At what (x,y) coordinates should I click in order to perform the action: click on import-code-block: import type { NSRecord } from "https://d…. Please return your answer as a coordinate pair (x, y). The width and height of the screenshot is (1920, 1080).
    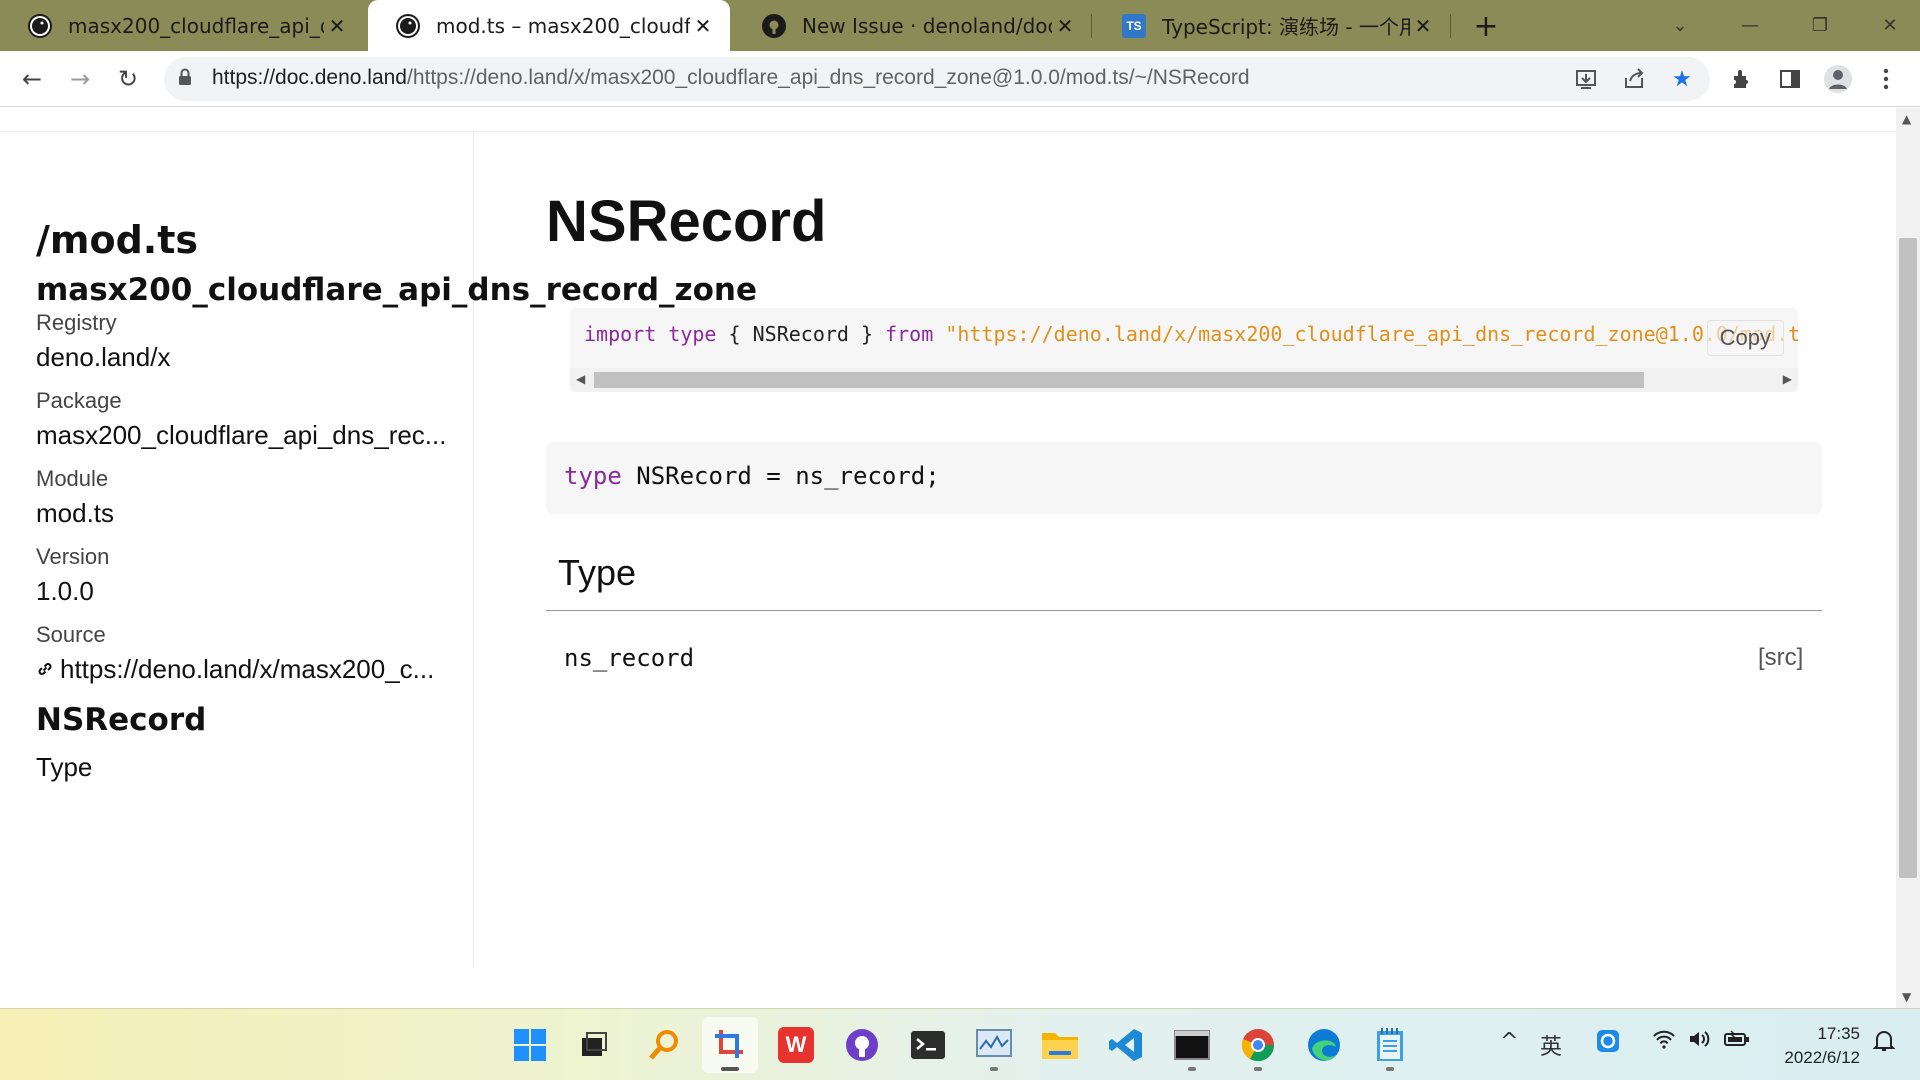
    Looking at the image, I should click on (1184, 350).